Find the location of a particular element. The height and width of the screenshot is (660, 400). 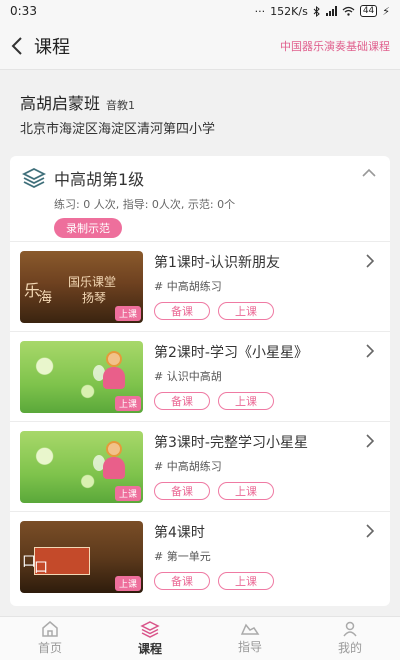

lesson-tag: # 第一单元 is located at coordinates (182, 556).